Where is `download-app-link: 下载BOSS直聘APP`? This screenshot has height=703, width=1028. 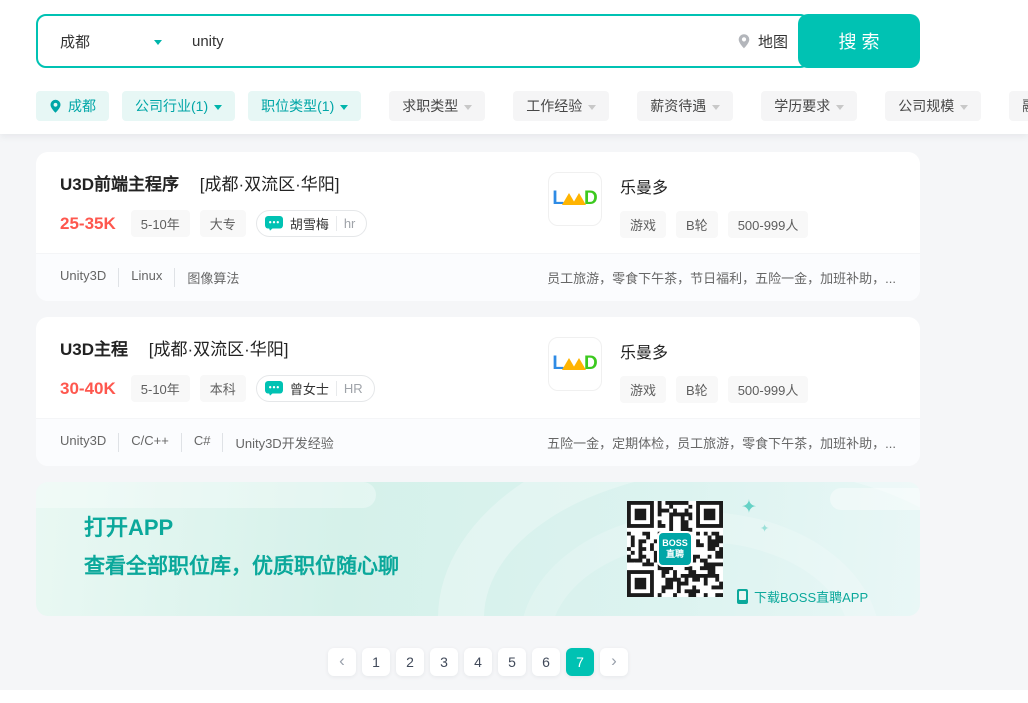 download-app-link: 下载BOSS直聘APP is located at coordinates (802, 596).